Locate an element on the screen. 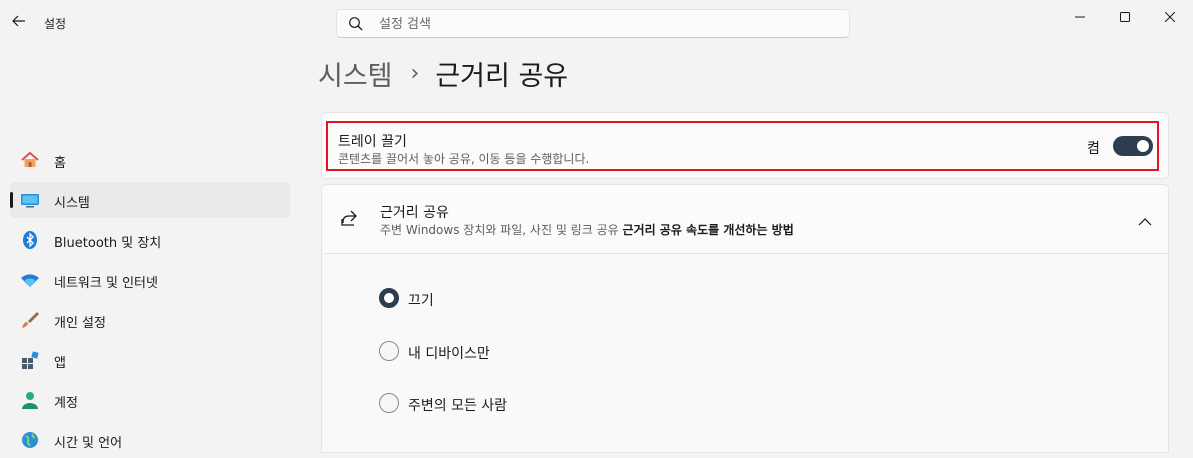 The width and height of the screenshot is (1193, 458). sidebar-item-system: 시스템 is located at coordinates (150, 200).